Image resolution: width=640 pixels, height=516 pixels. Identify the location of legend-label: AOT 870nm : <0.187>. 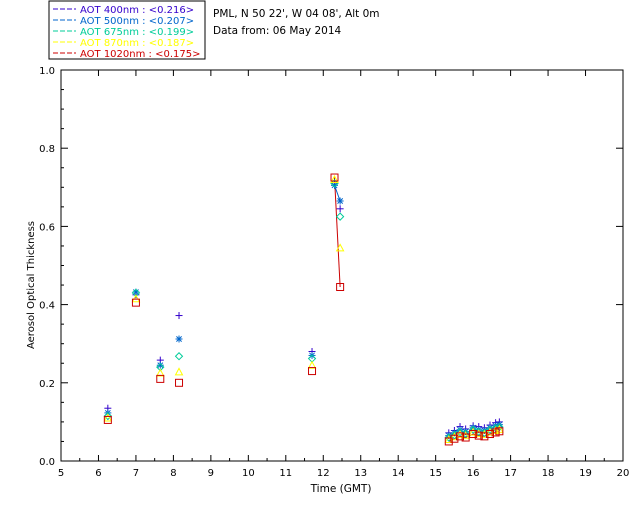
(137, 43).